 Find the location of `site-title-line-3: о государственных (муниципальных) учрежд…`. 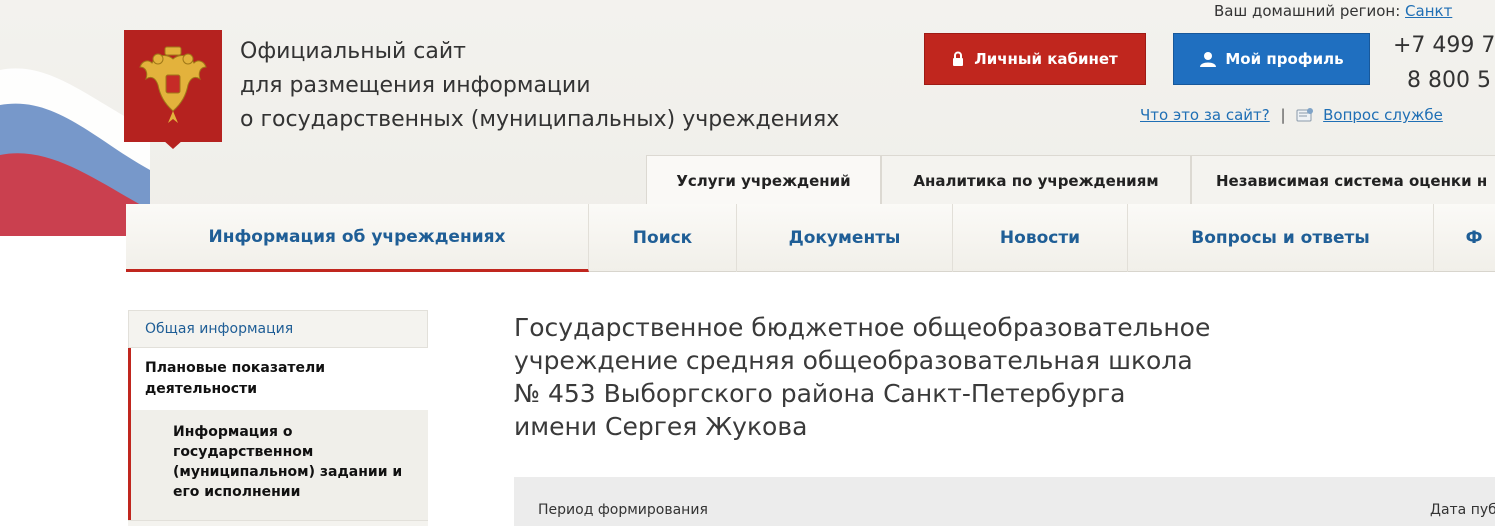

site-title-line-3: о государственных (муниципальных) учрежд… is located at coordinates (540, 119).